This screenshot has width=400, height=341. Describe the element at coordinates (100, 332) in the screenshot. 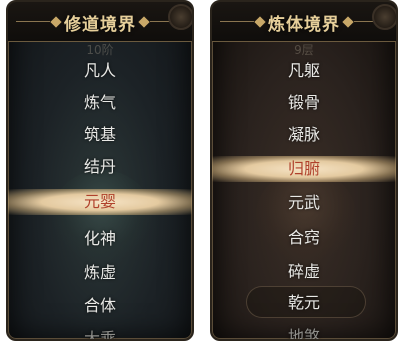

I see `realm-item: 大乘` at that location.